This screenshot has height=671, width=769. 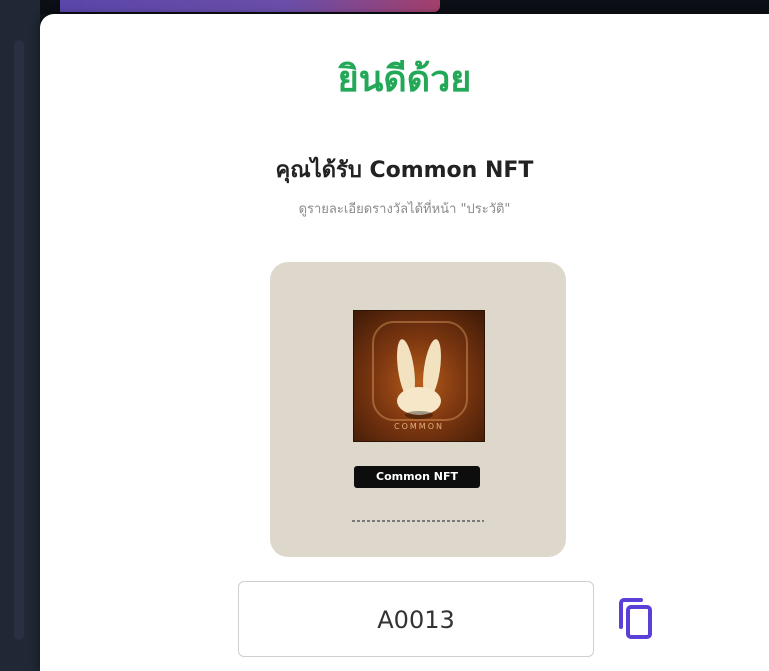 I want to click on reward-code-field: A0013, so click(x=416, y=619).